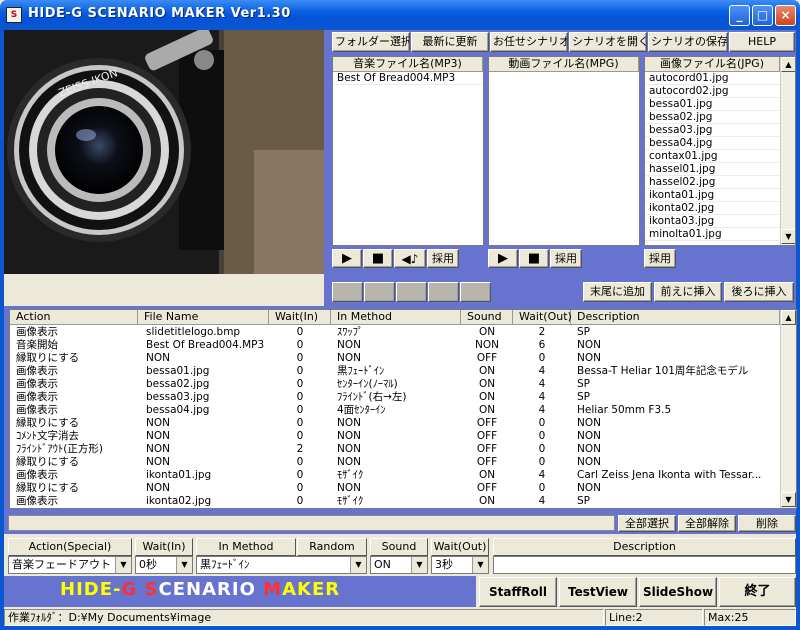 The height and width of the screenshot is (630, 800). I want to click on list-item: bessa01.jpg, so click(712, 104).